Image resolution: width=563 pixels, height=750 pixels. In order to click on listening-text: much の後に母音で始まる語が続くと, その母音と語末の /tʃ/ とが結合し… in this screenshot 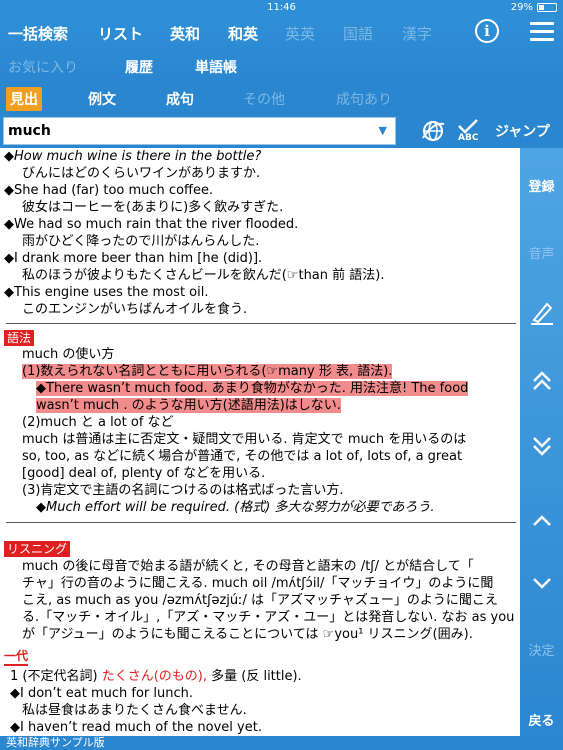, I will do `click(248, 566)`.